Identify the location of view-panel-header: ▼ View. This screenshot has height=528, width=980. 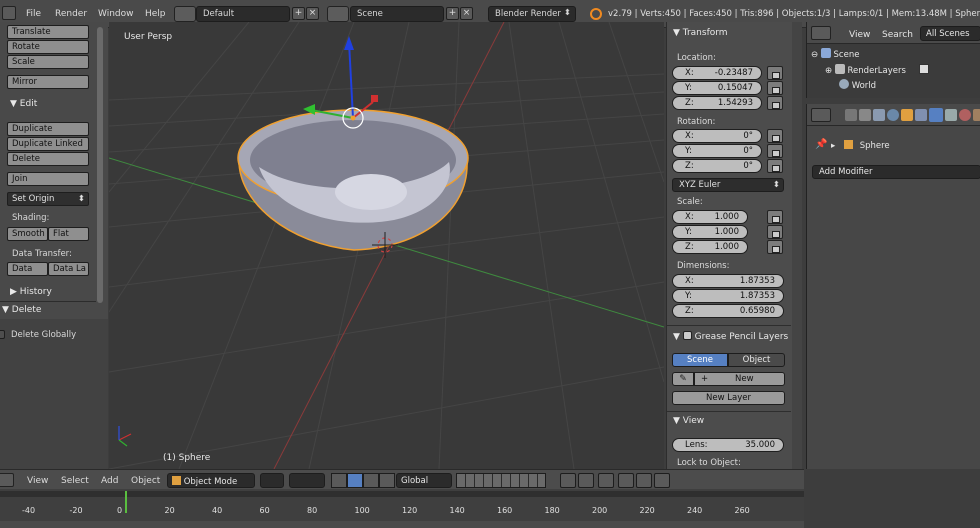
(688, 421).